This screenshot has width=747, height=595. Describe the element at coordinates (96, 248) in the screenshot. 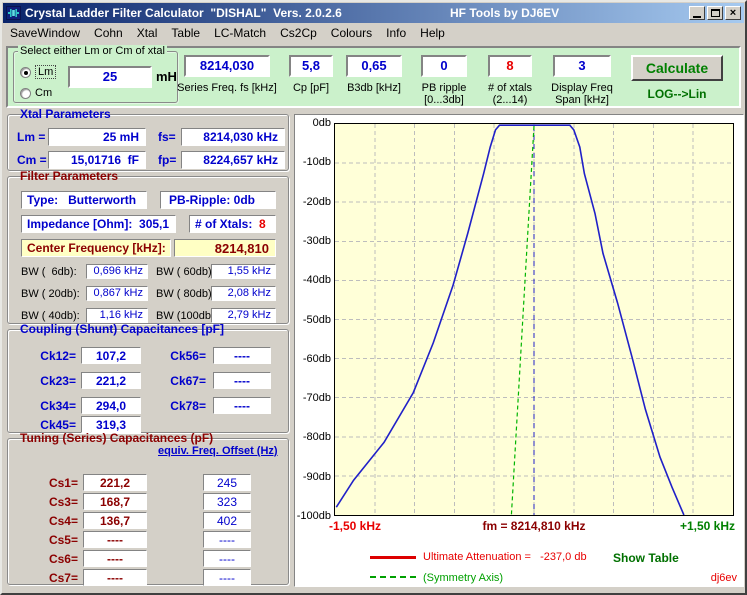

I see `center-freq-label: Center Frequency [kHz]:` at that location.